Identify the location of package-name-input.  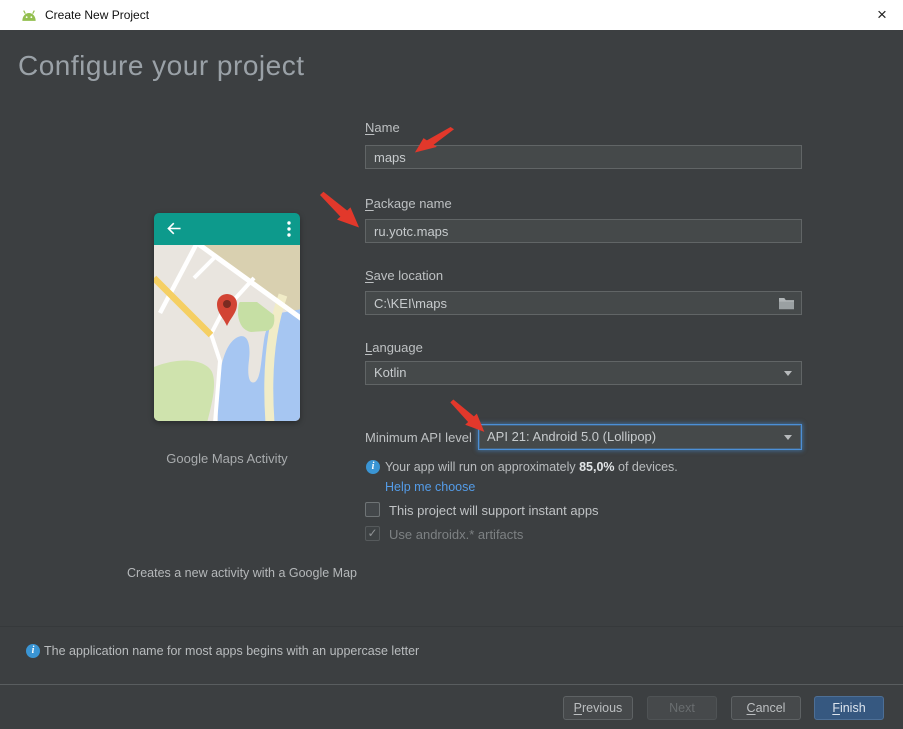
(583, 231).